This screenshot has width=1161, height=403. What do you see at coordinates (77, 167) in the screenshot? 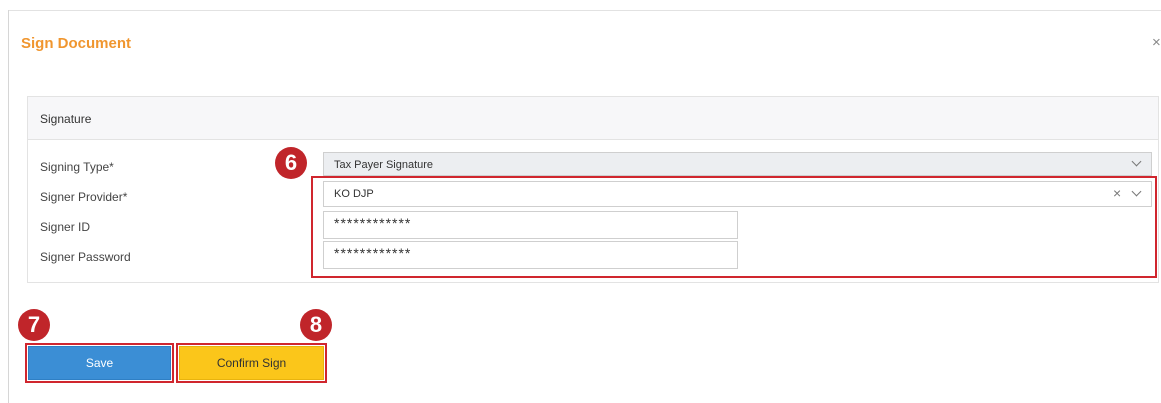
I see `signing-type-label: Signing Type*` at bounding box center [77, 167].